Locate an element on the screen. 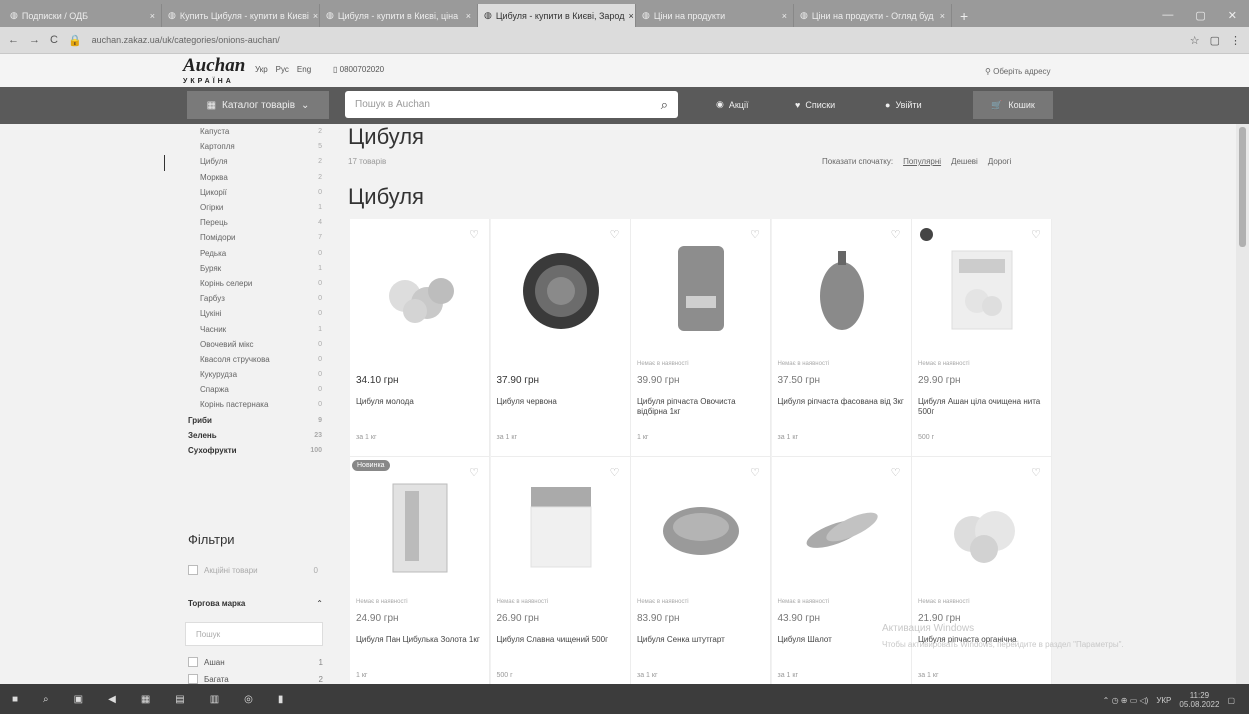  brand-filter-header: Торгова марка ⌃ is located at coordinates (255, 603).